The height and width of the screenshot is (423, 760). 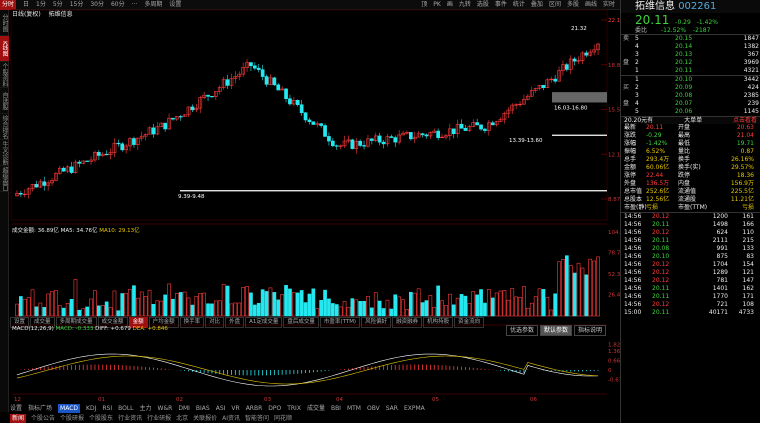 I want to click on ind-tab-15: 成交量, so click(x=316, y=408).